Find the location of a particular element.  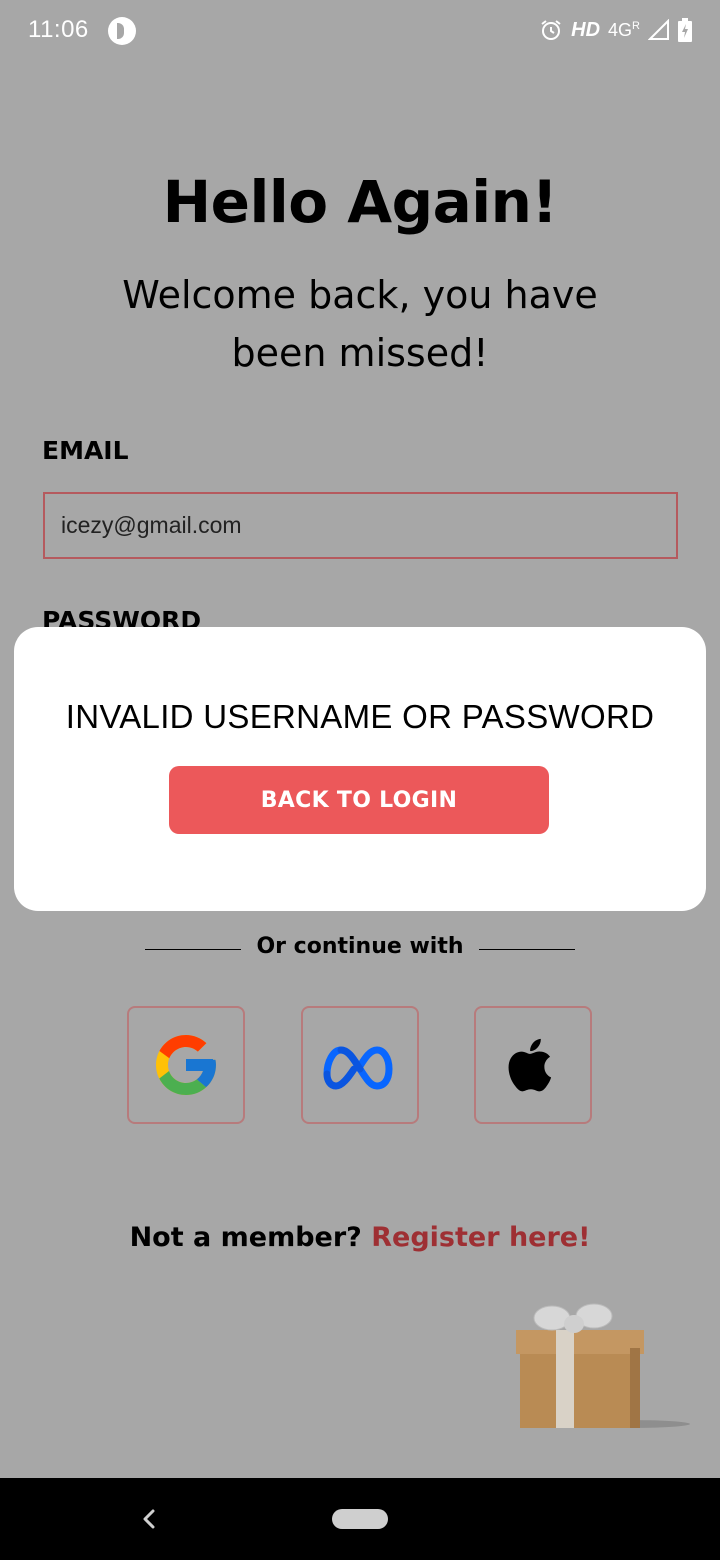

continue-with-divider: Or continue with is located at coordinates (360, 950).